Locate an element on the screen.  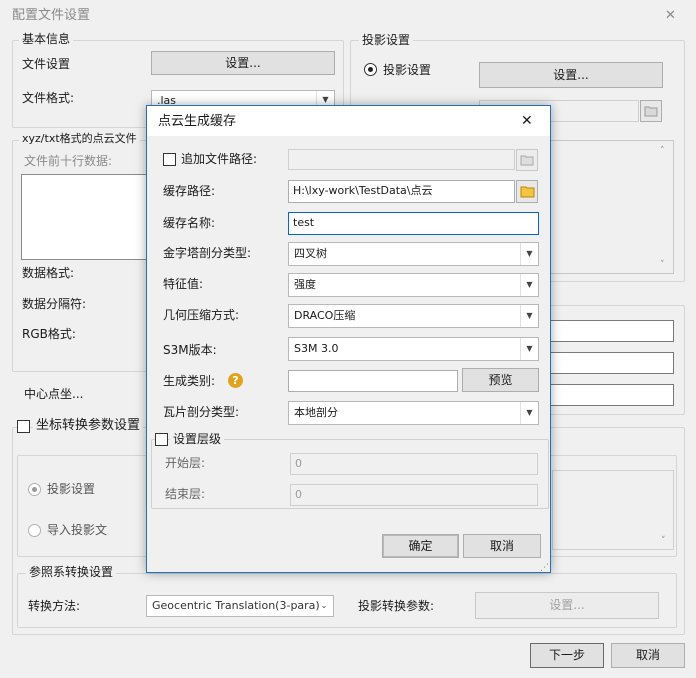
projection-folder-button is located at coordinates (651, 111).